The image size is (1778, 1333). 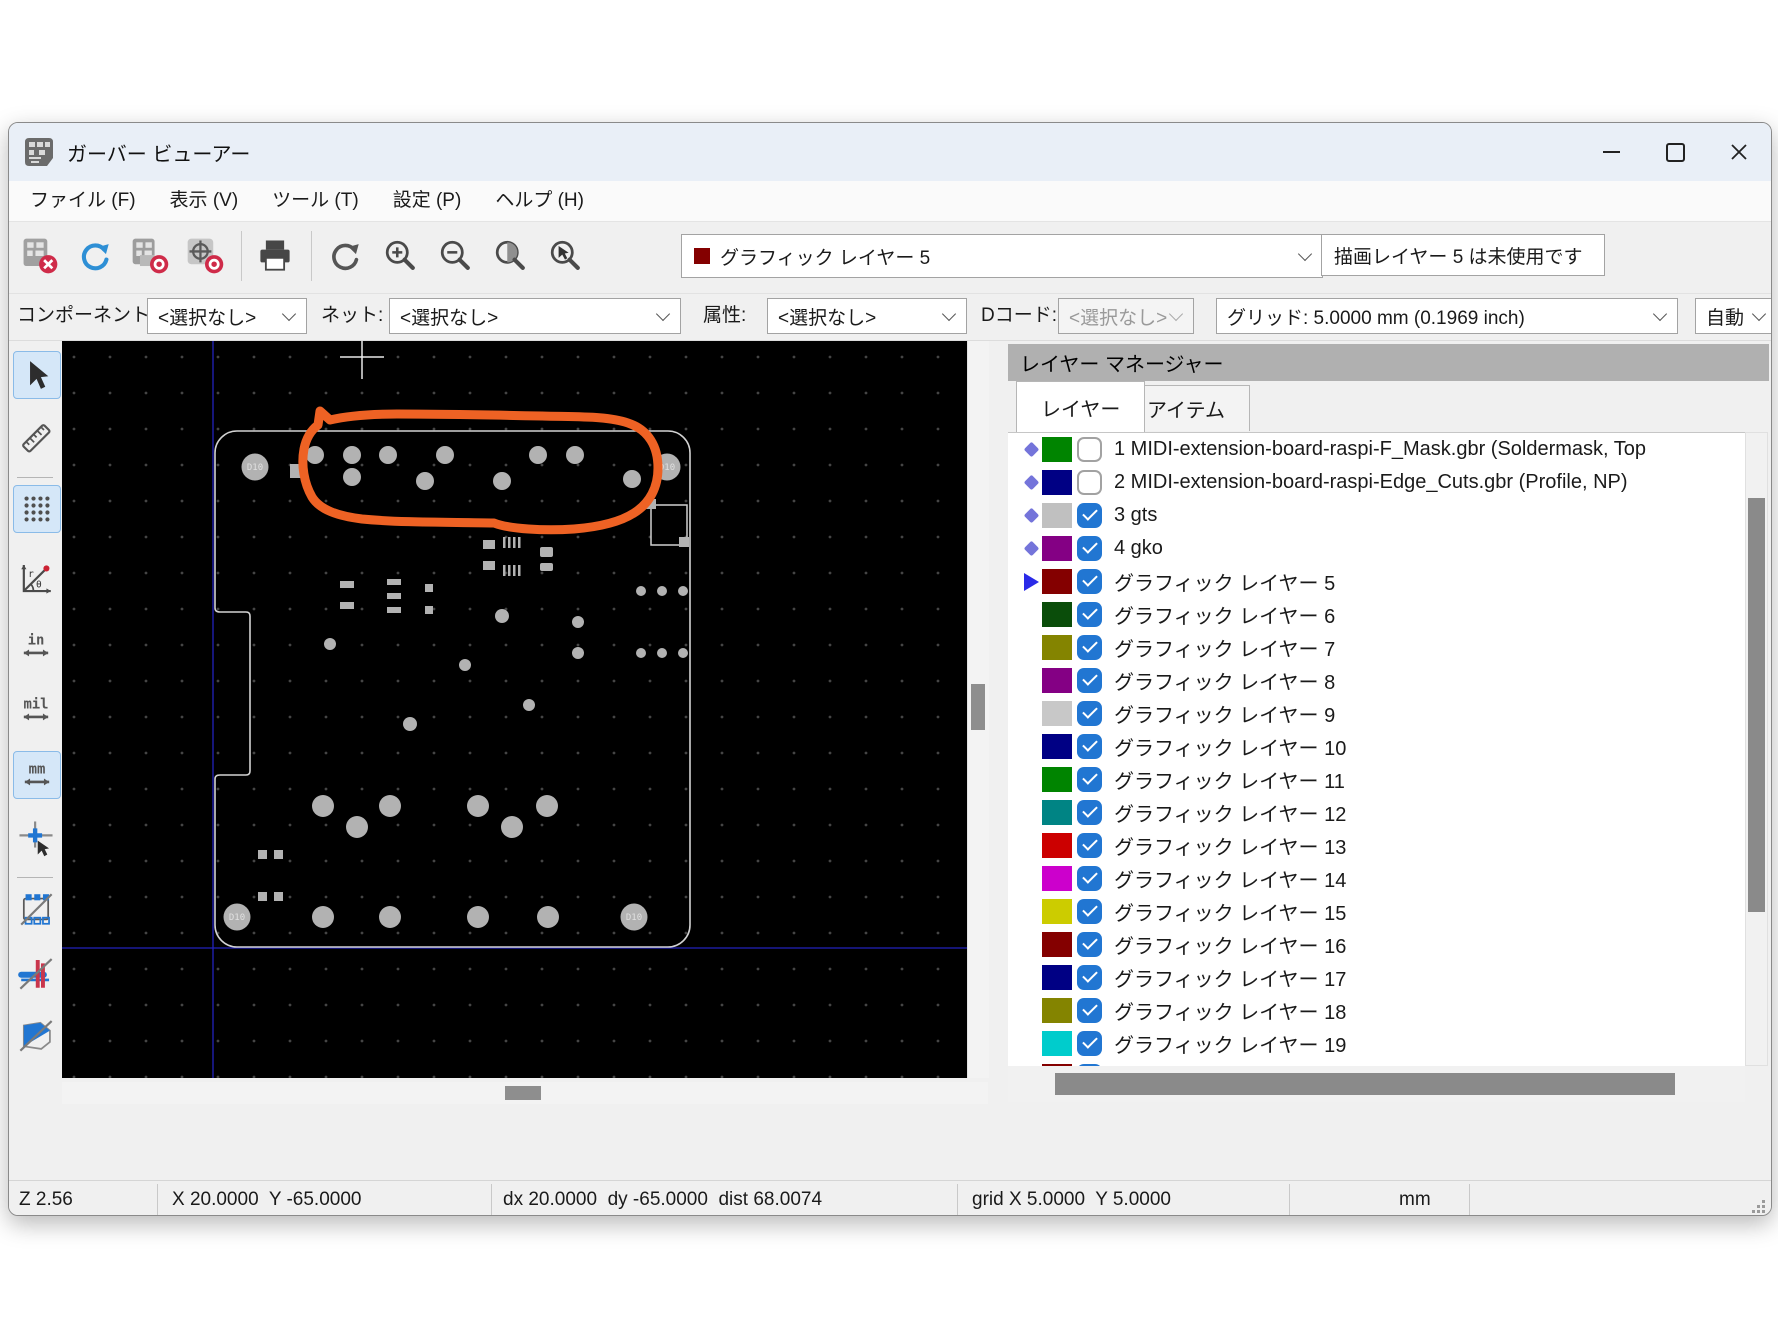 What do you see at coordinates (1376, 680) in the screenshot?
I see `layer-row: グラフィック レイヤー 8` at bounding box center [1376, 680].